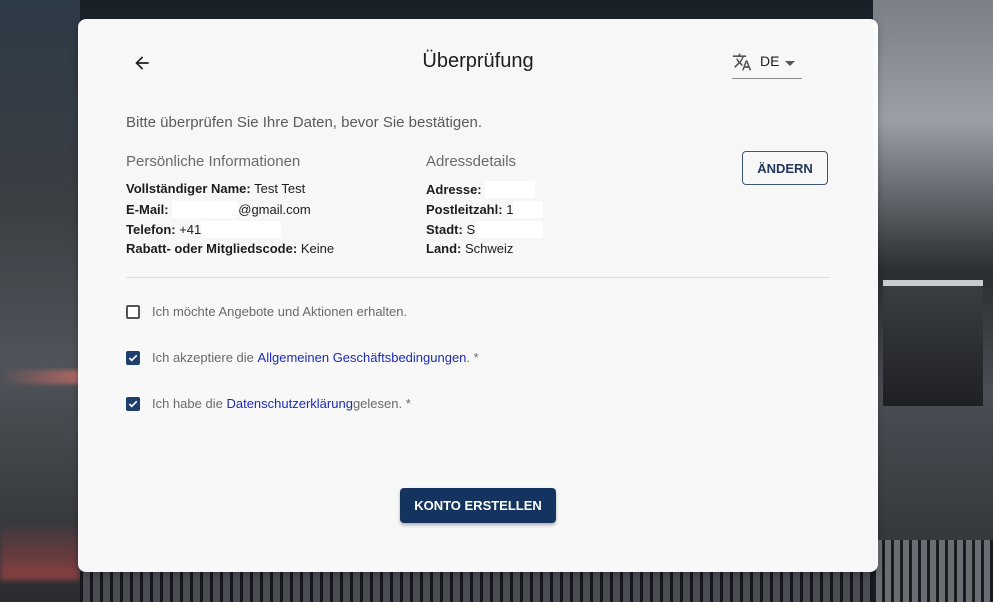 Image resolution: width=993 pixels, height=602 pixels. What do you see at coordinates (212, 248) in the screenshot?
I see `code-label: Rabatt- oder Mitgliedscode:` at bounding box center [212, 248].